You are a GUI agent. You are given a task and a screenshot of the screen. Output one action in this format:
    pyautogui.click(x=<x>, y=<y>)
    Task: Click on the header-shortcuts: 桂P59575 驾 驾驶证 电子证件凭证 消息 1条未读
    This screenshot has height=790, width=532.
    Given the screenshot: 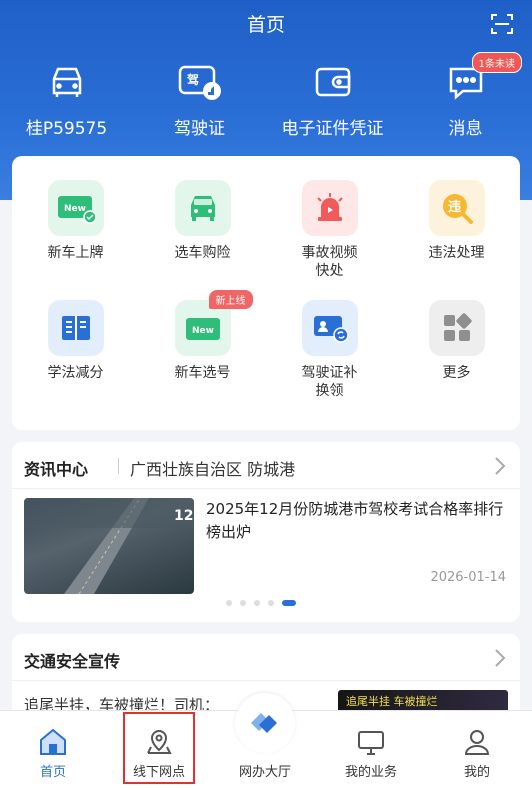 What is the action you would take?
    pyautogui.click(x=266, y=96)
    